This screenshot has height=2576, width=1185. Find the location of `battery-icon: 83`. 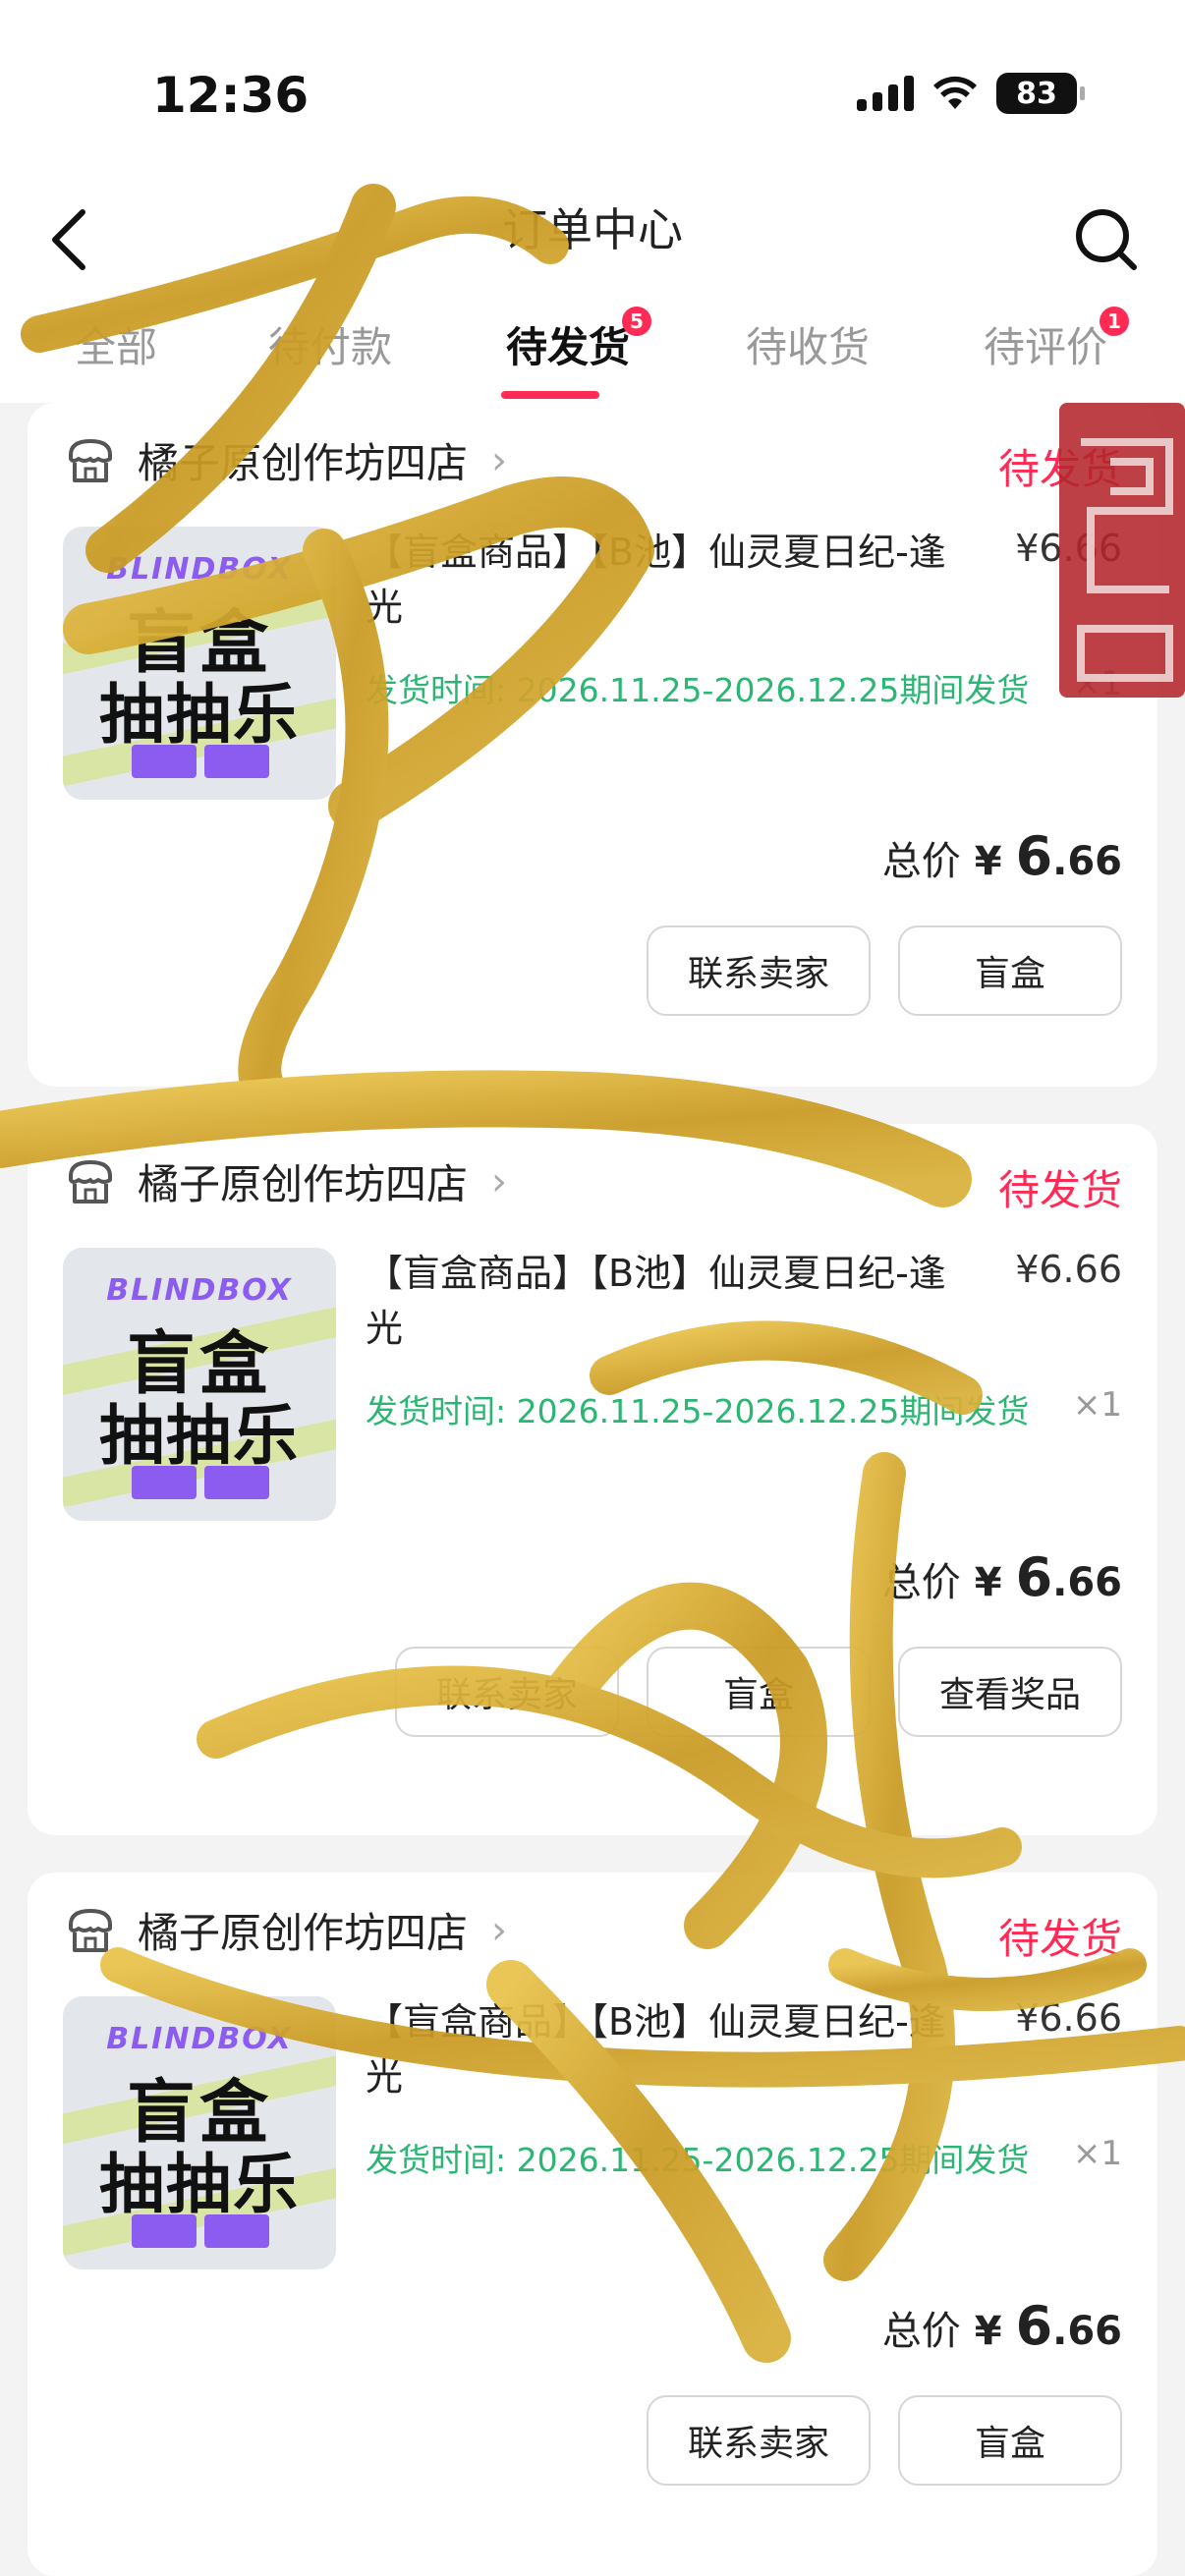

battery-icon: 83 is located at coordinates (1041, 93).